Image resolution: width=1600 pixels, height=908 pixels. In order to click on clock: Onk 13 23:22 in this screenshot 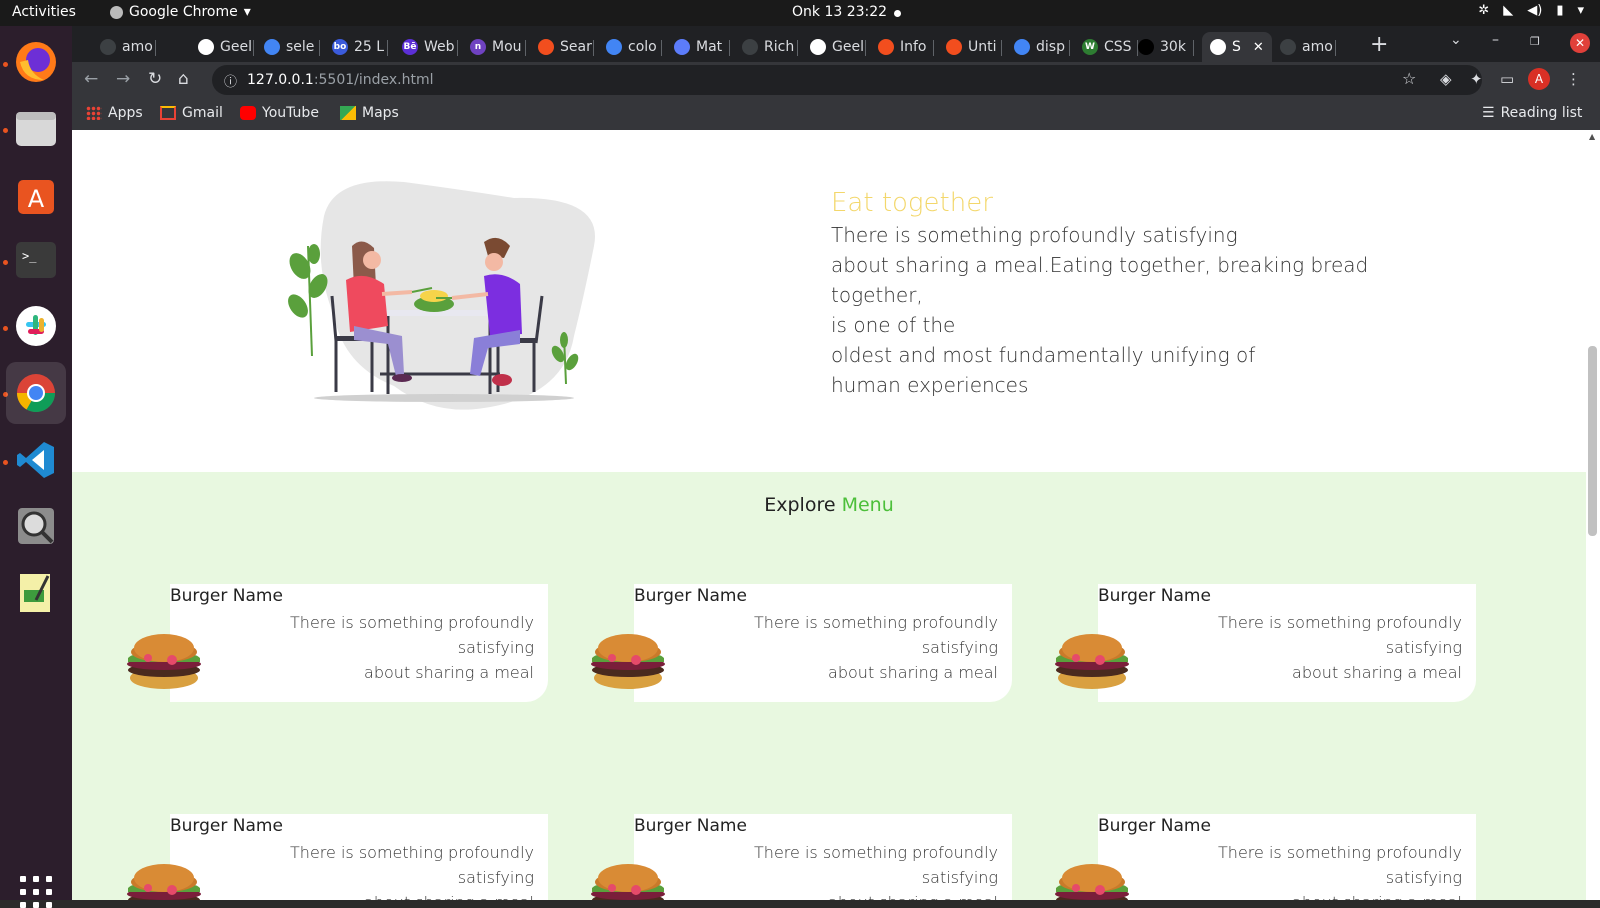, I will do `click(839, 12)`.